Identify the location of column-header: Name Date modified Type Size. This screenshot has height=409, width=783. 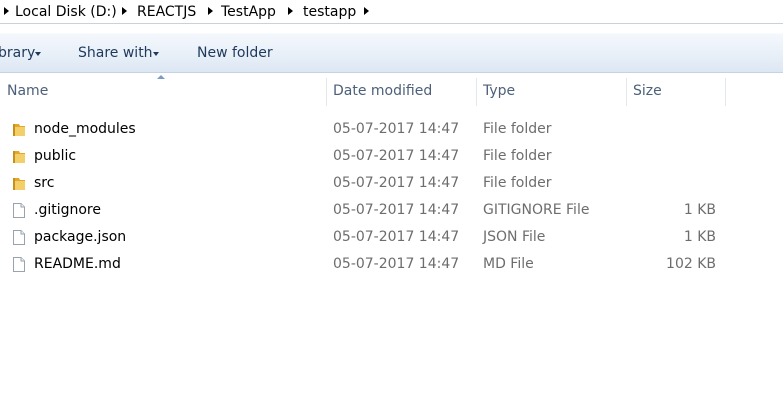
(391, 91).